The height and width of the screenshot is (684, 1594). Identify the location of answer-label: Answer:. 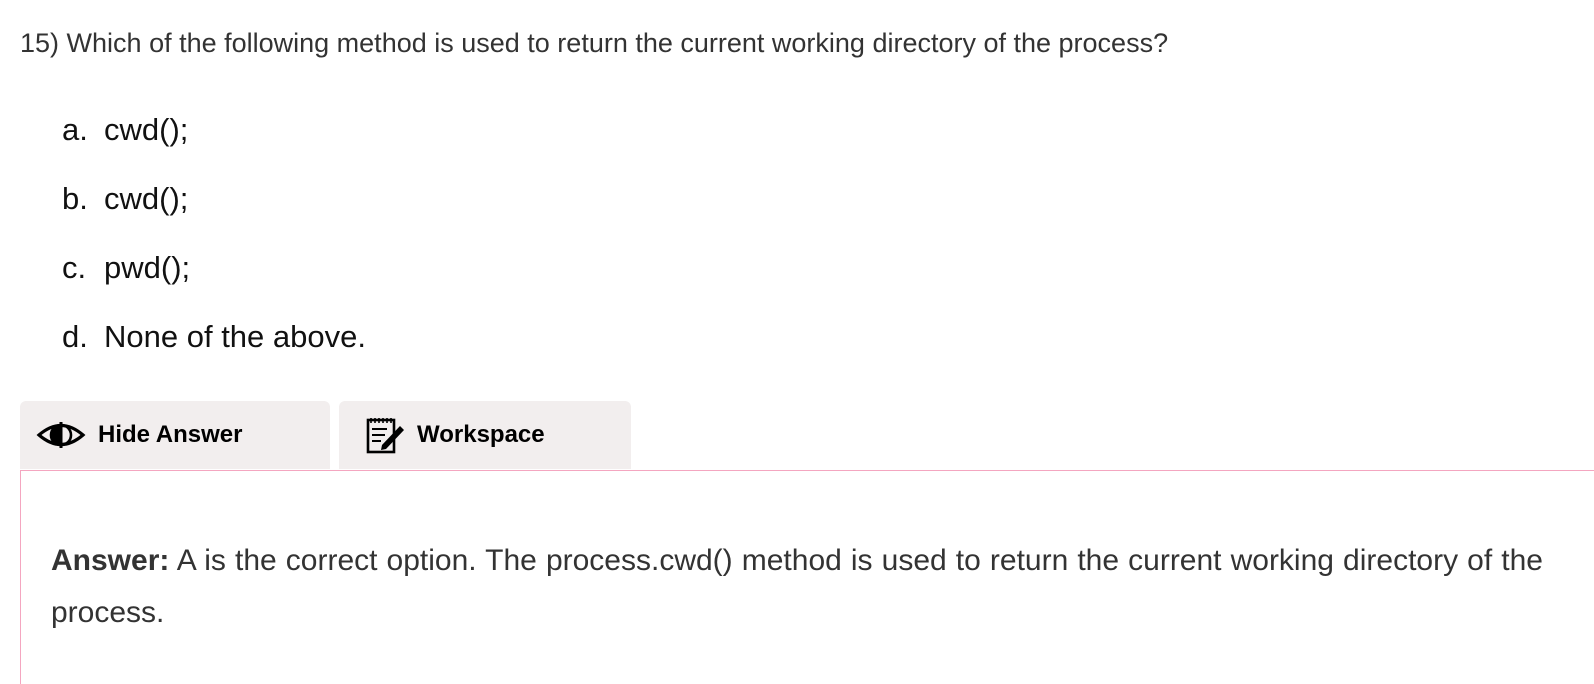
(110, 560).